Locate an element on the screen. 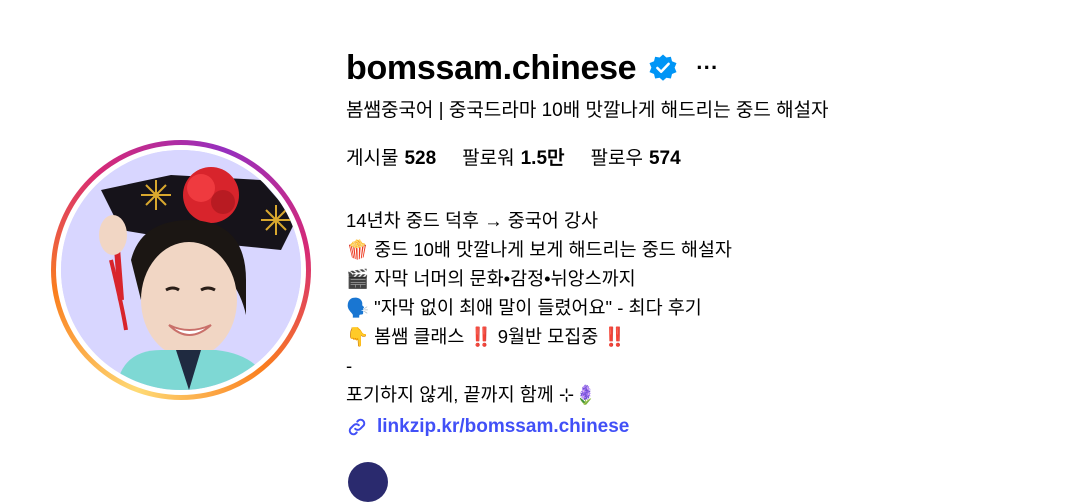 Image resolution: width=1070 pixels, height=502 pixels. verified-badge-icon is located at coordinates (663, 68).